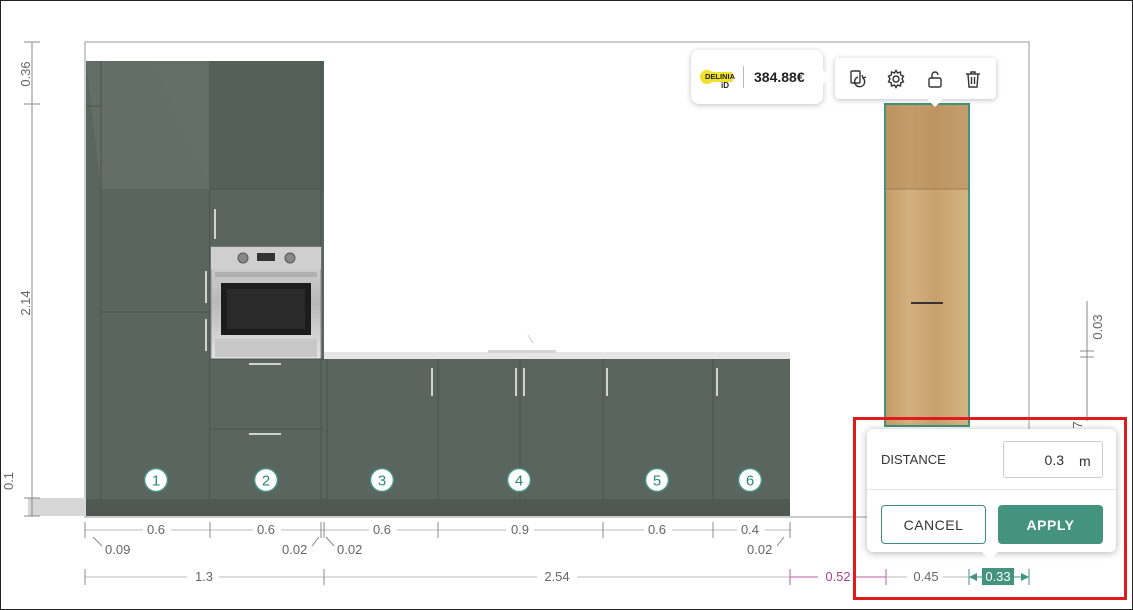  What do you see at coordinates (933, 524) in the screenshot?
I see `cancel-button: CANCEL` at bounding box center [933, 524].